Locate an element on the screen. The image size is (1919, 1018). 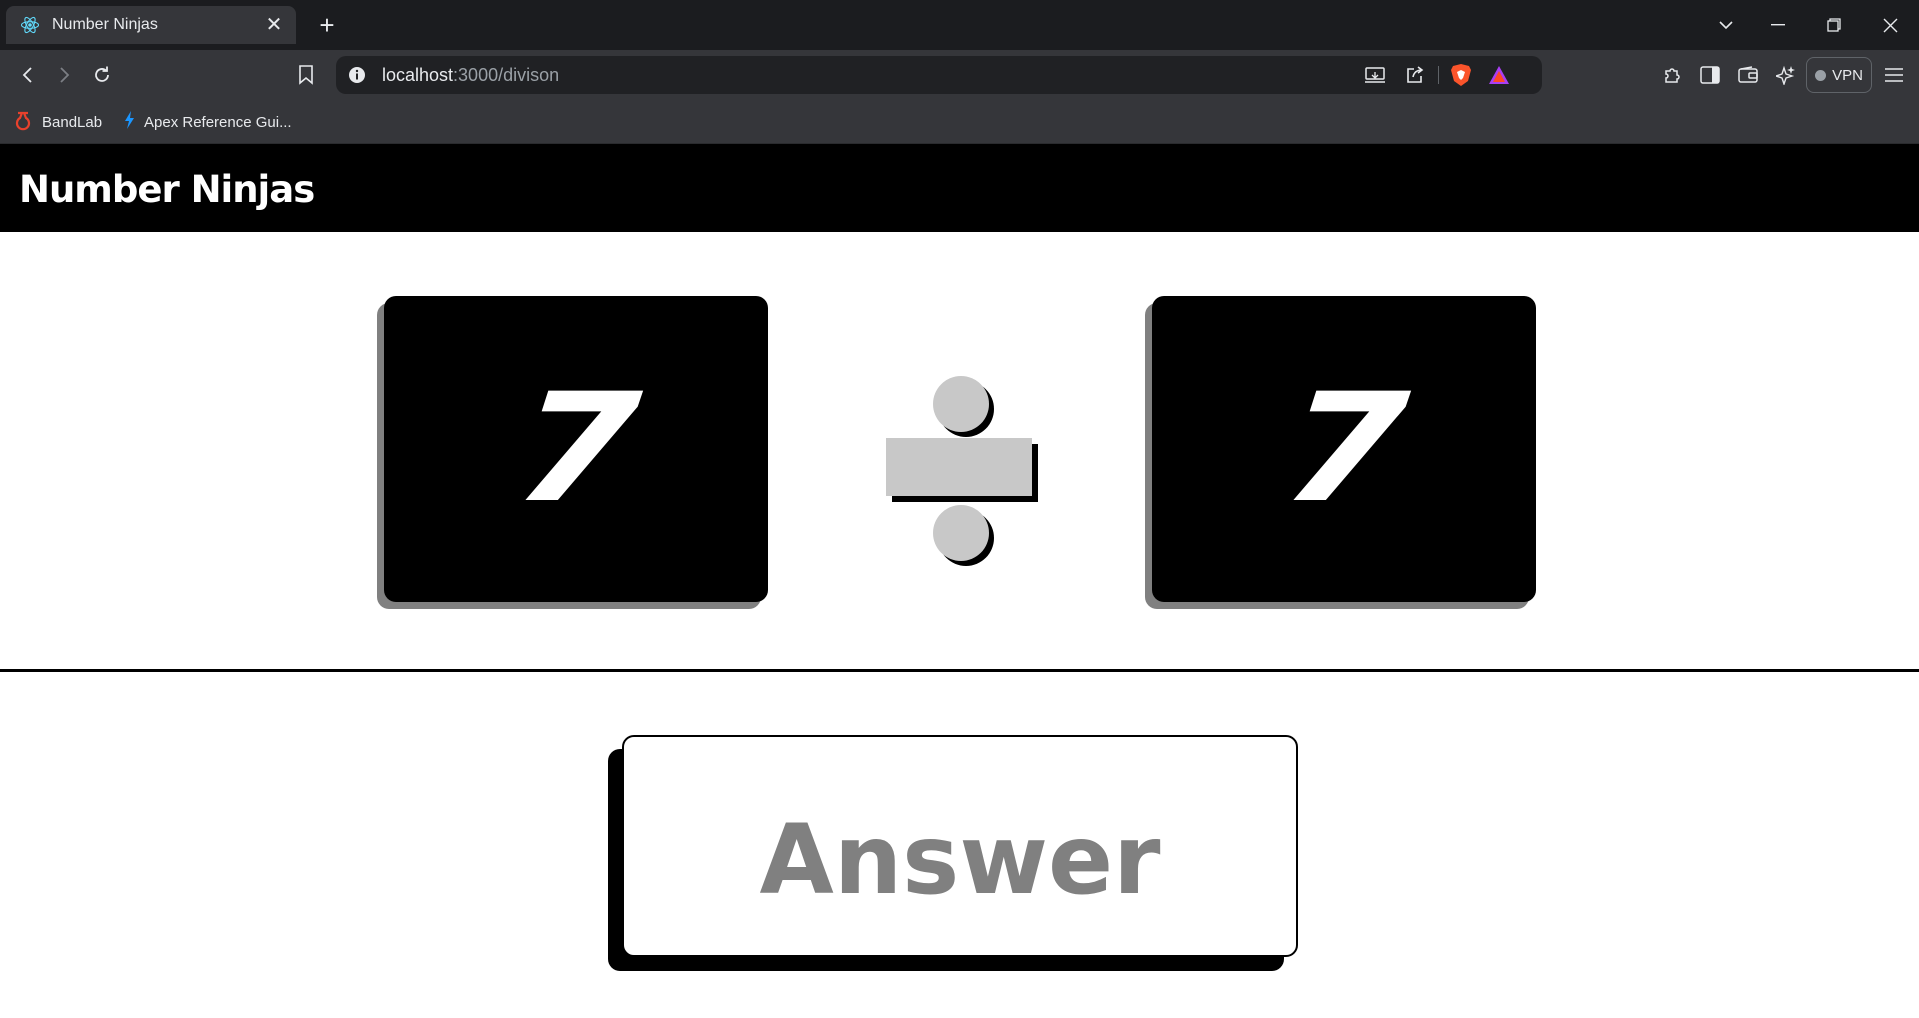
site-info-icon is located at coordinates (357, 75).